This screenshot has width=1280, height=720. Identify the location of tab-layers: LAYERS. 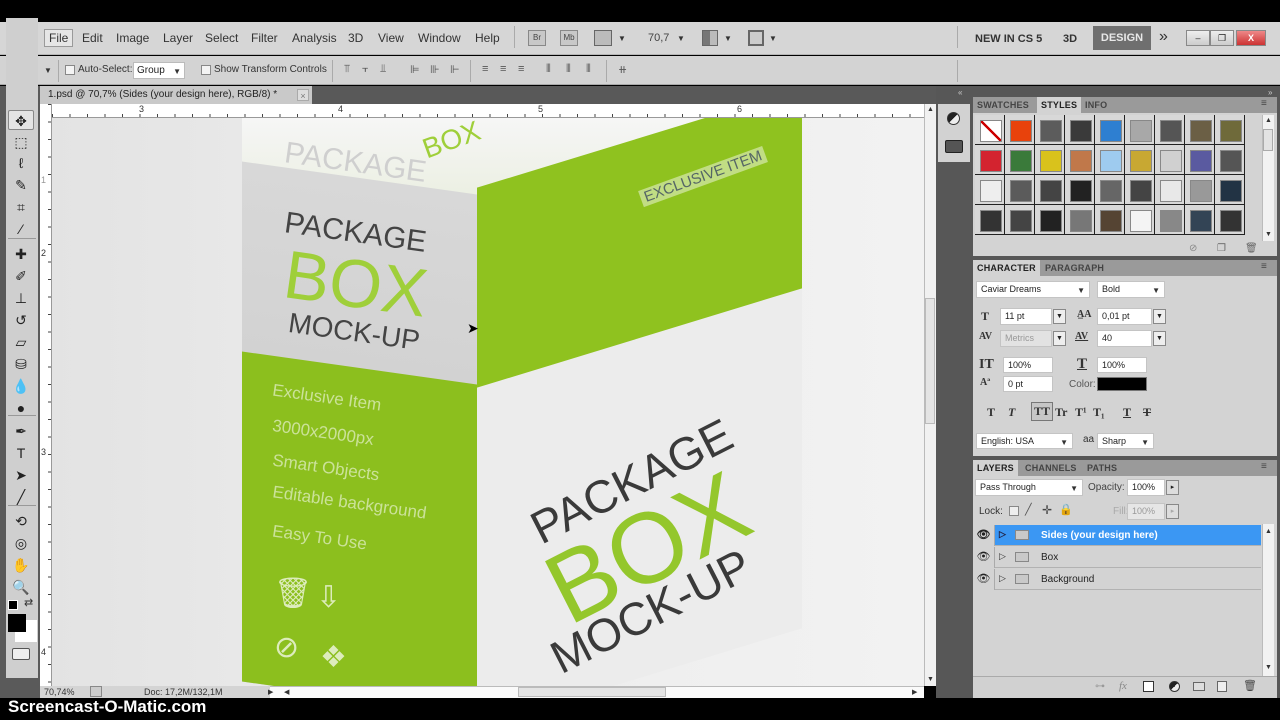
(995, 468).